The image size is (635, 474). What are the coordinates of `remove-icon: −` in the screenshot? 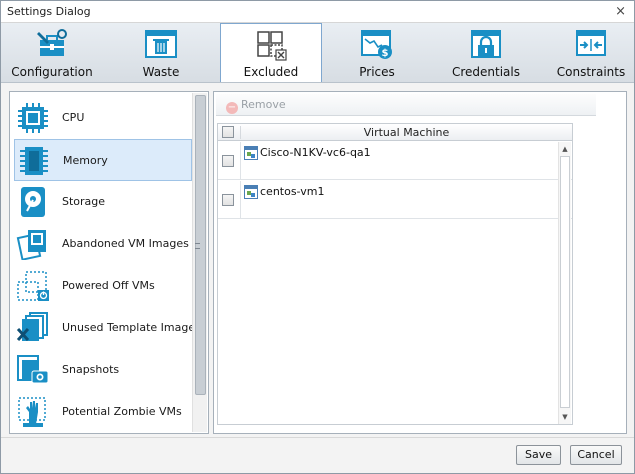 It's located at (232, 108).